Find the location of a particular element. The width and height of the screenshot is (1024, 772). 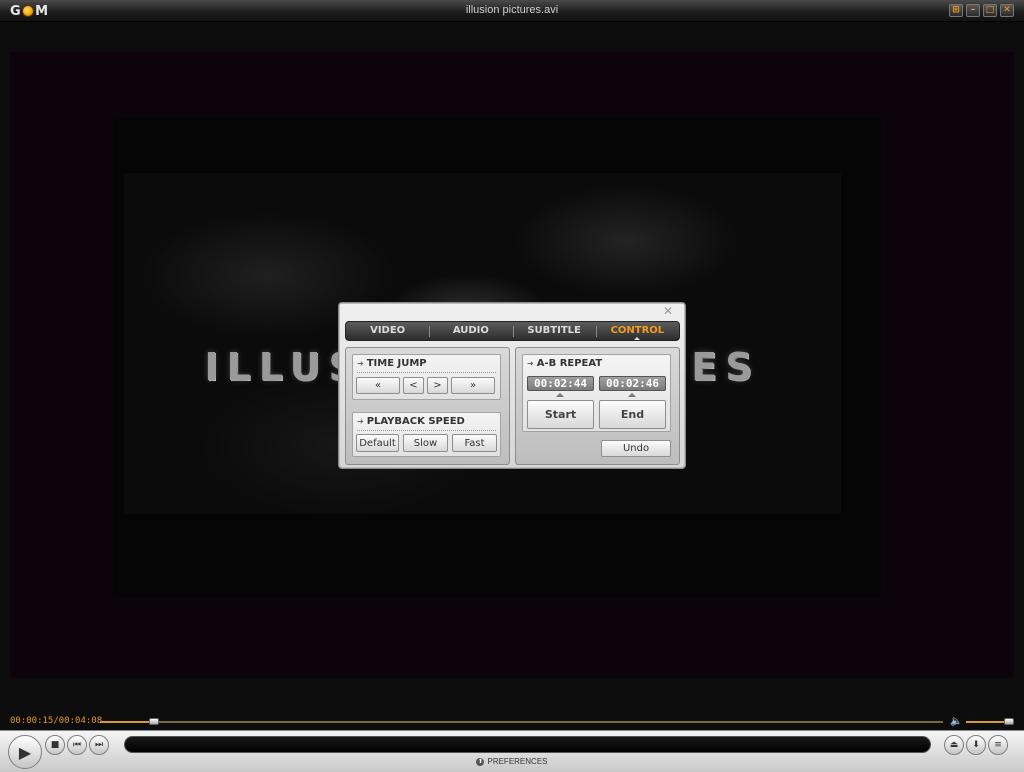

tab-audio: AUDIO is located at coordinates (470, 331).